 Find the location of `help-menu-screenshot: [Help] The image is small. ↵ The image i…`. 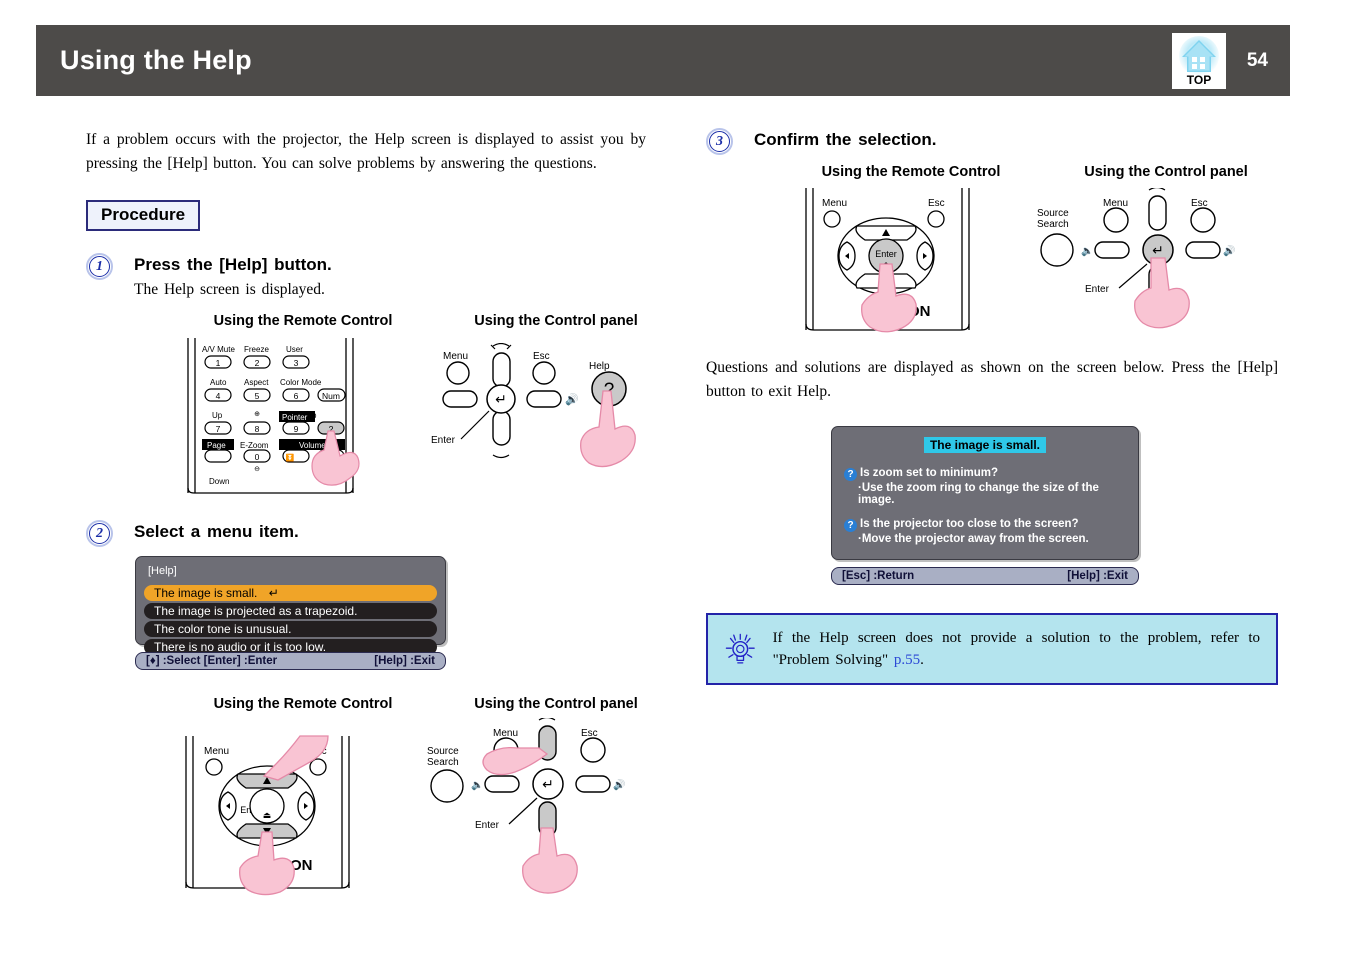

help-menu-screenshot: [Help] The image is small. ↵ The image i… is located at coordinates (290, 613).